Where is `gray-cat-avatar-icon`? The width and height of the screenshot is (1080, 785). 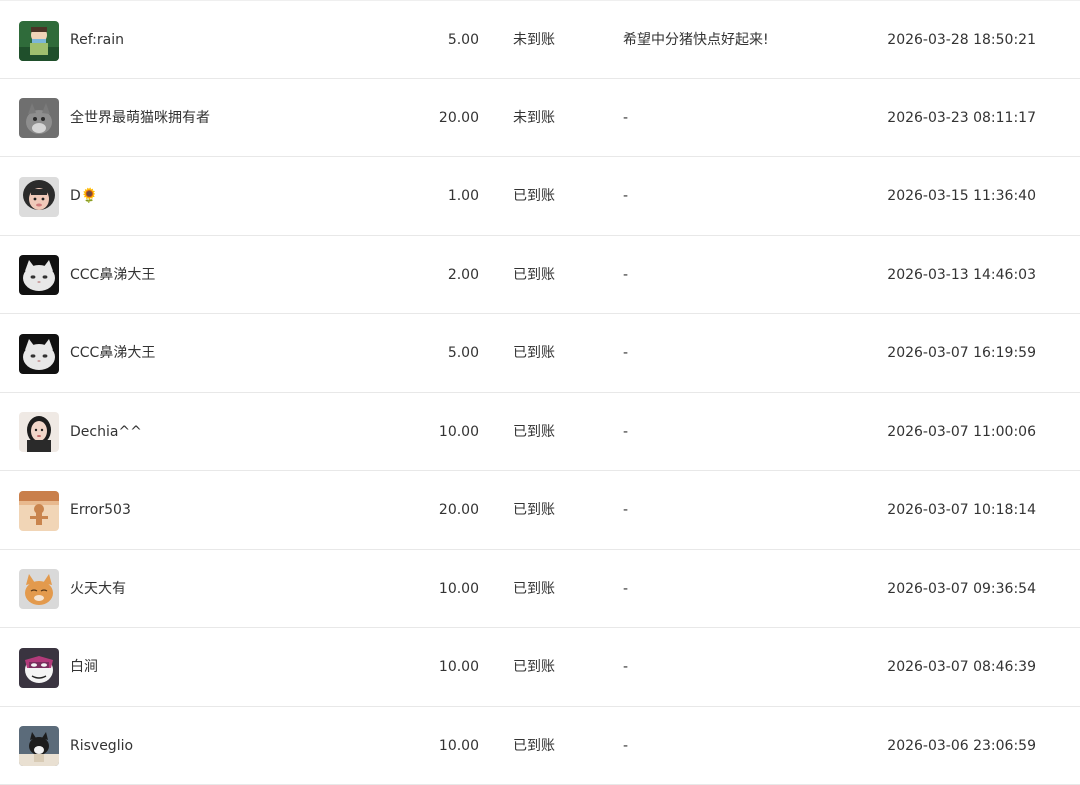 gray-cat-avatar-icon is located at coordinates (39, 118).